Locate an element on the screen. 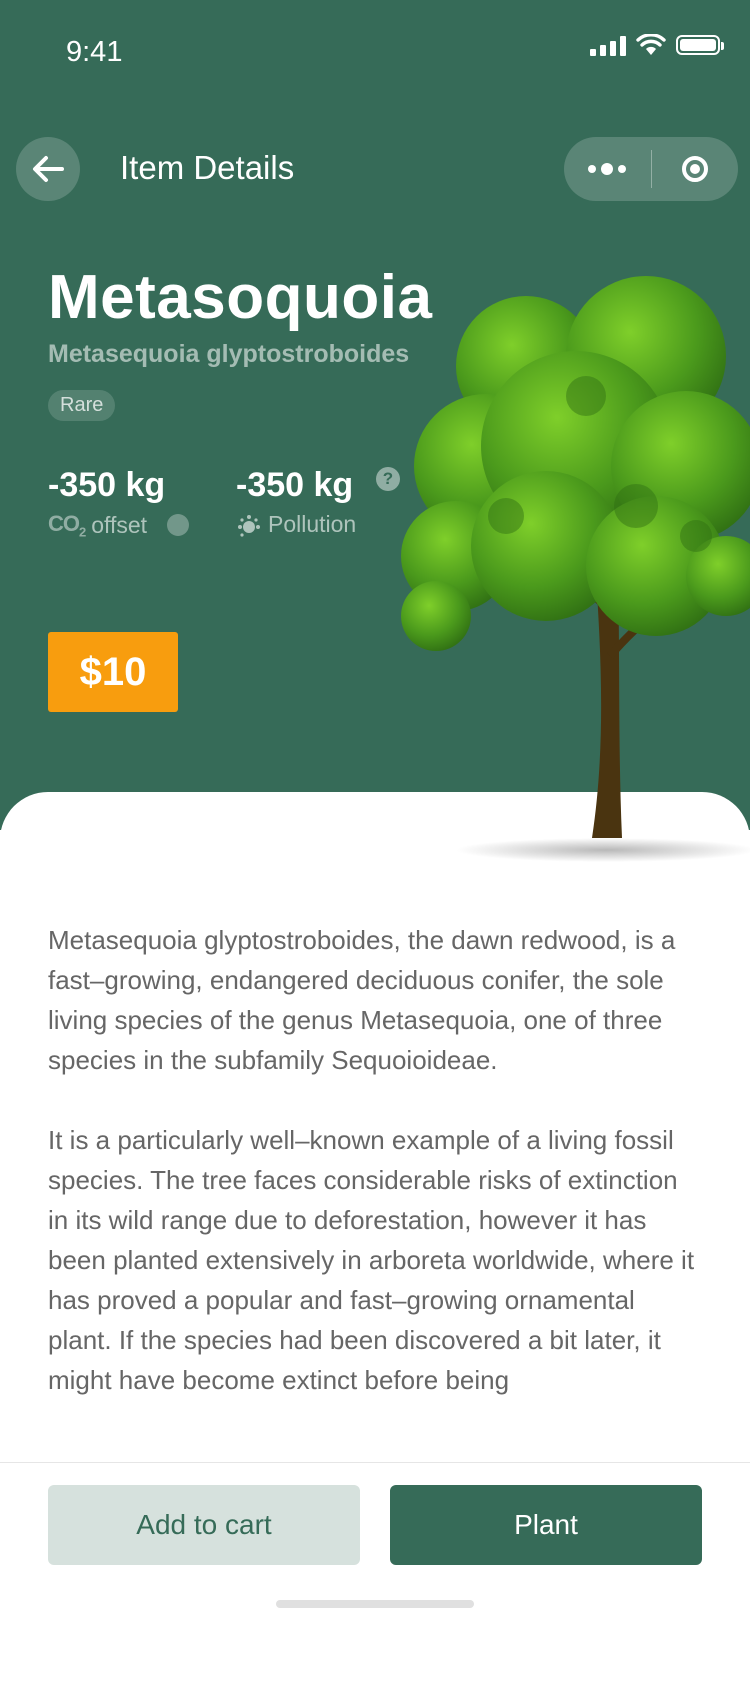 This screenshot has height=1692, width=750. add-to-cart-button: Add to cart is located at coordinates (204, 1525).